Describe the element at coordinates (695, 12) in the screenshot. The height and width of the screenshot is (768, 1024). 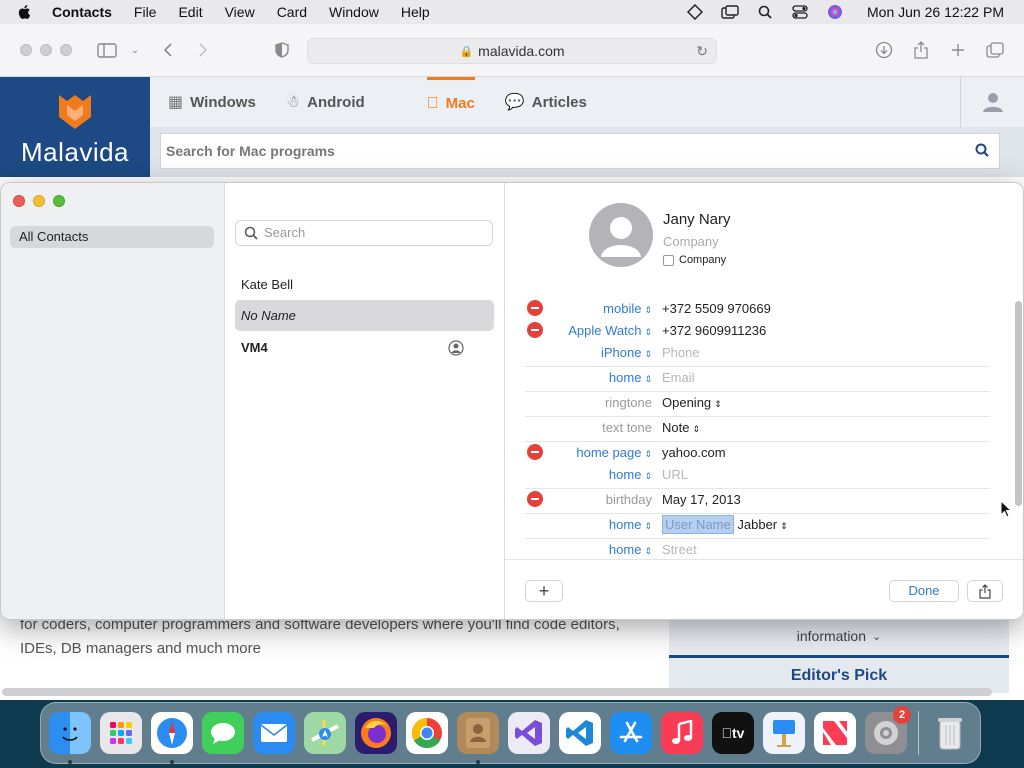
I see `diamond-icon` at that location.